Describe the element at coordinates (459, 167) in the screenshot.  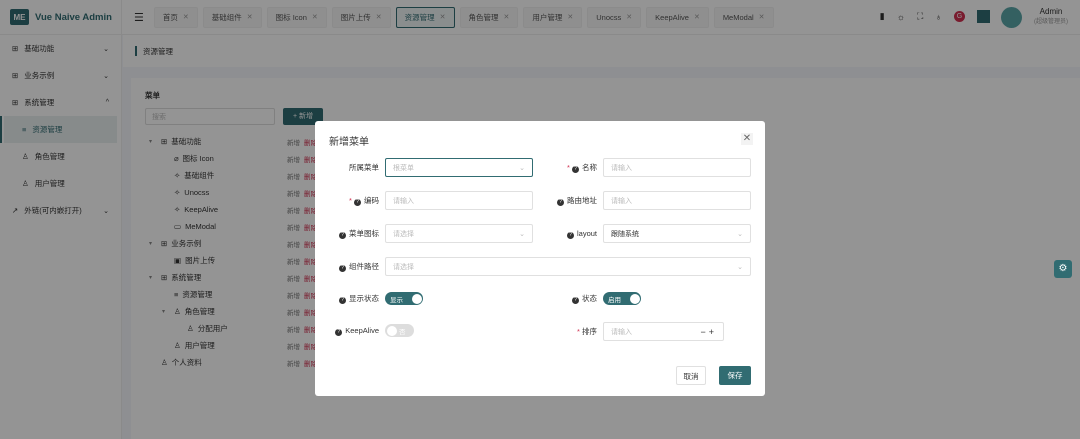
I see `parent-select: 根菜单 ⌄` at that location.